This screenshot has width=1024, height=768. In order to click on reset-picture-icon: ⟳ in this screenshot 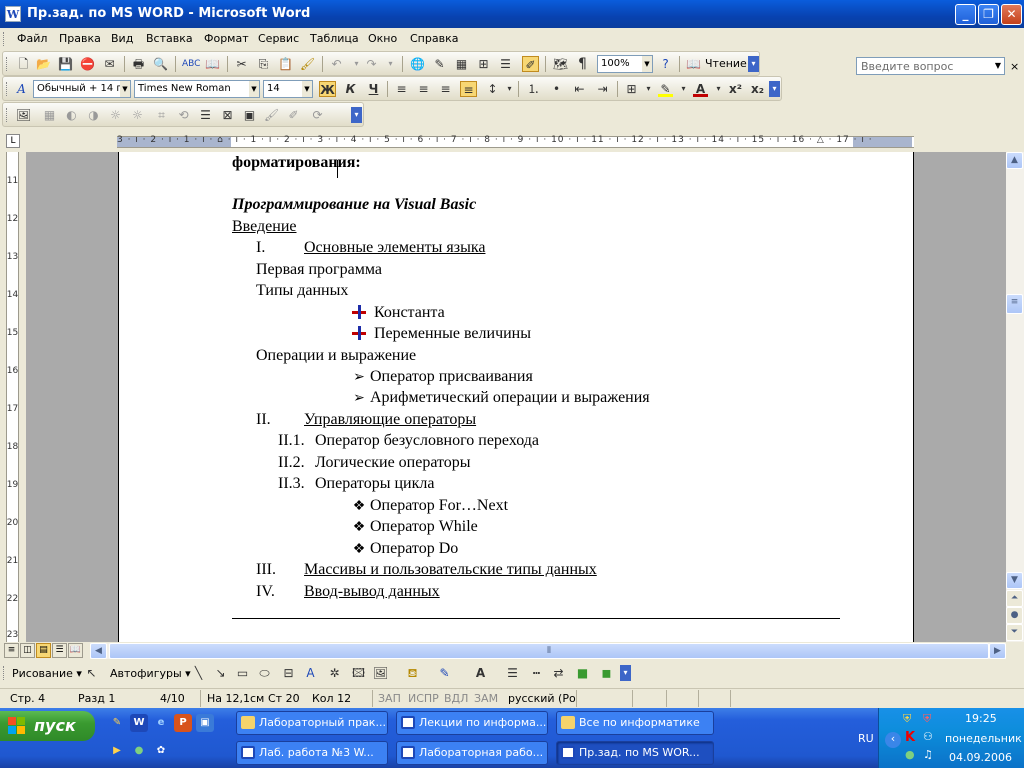, I will do `click(317, 115)`.